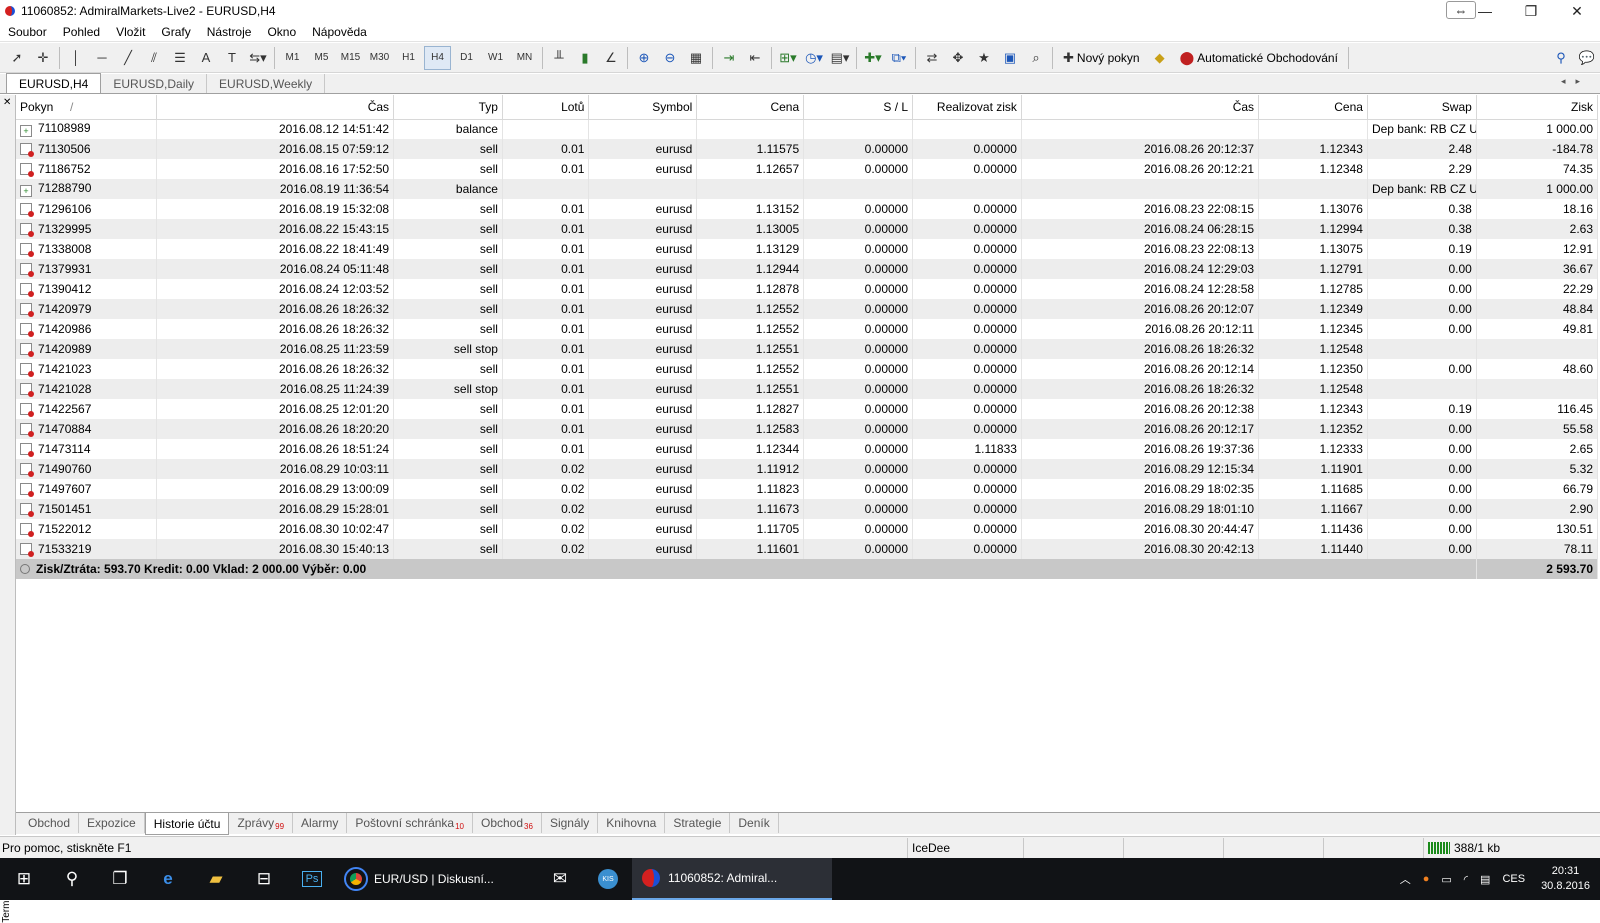  What do you see at coordinates (643, 107) in the screenshot?
I see `column-header-symbol: Symbol` at bounding box center [643, 107].